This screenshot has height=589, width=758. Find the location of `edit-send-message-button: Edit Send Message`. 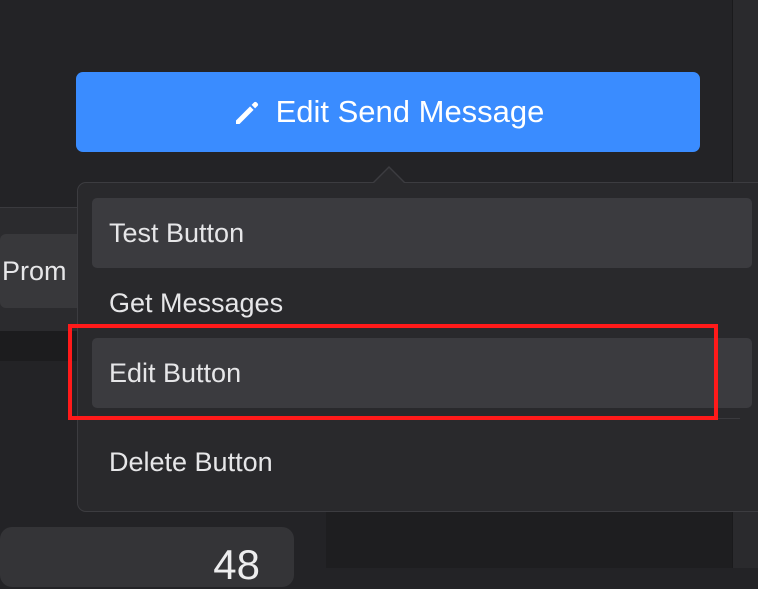

edit-send-message-button: Edit Send Message is located at coordinates (388, 112).